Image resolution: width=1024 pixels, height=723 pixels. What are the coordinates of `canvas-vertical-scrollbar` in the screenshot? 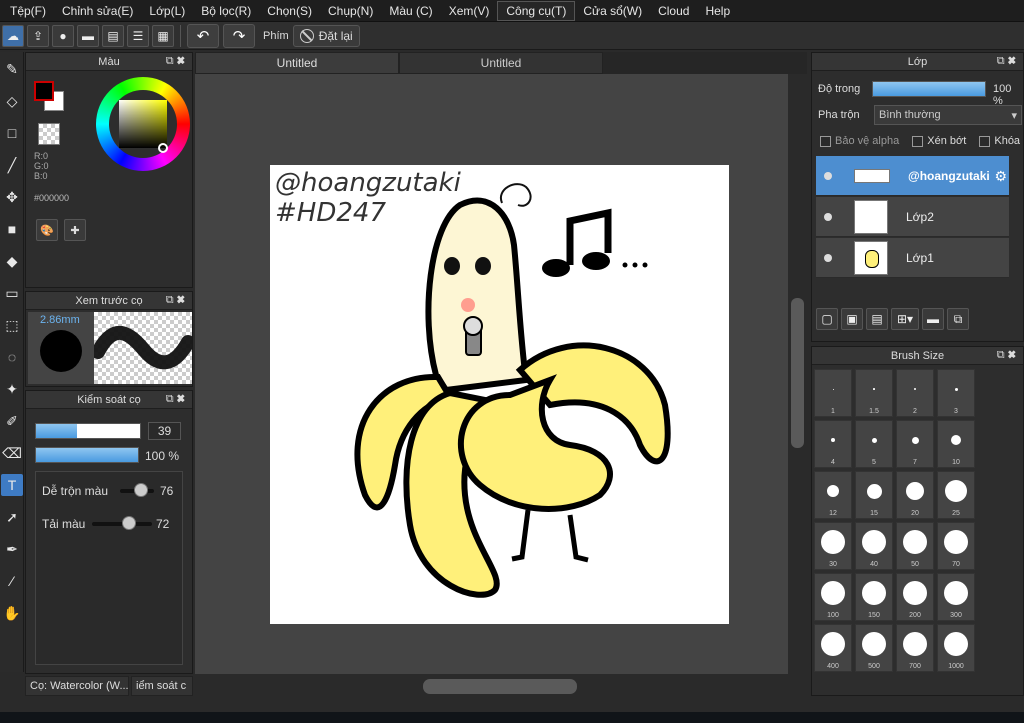 It's located at (797, 374).